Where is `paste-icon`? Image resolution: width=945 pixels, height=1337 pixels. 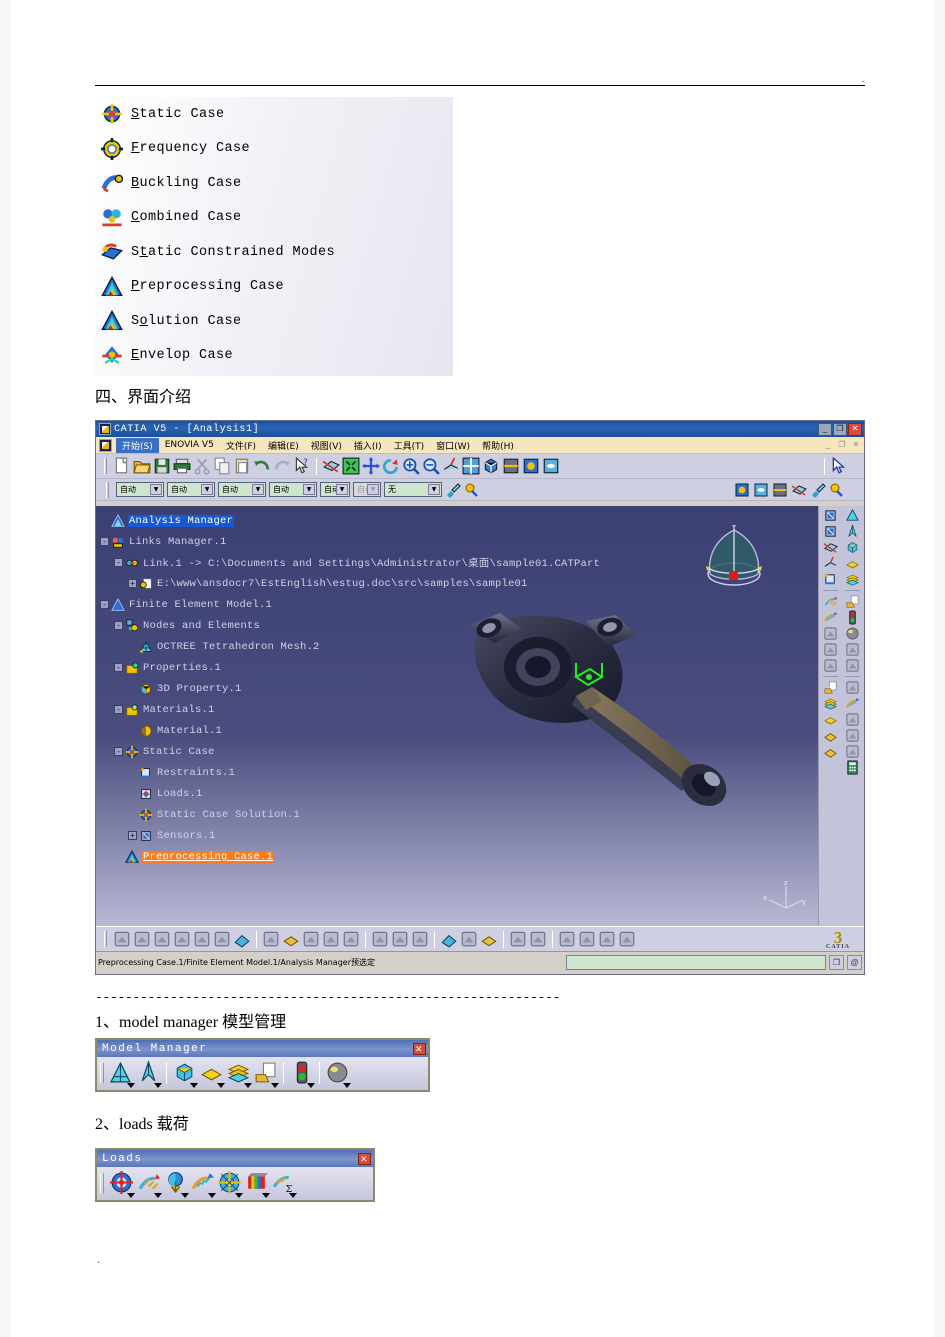 paste-icon is located at coordinates (242, 466).